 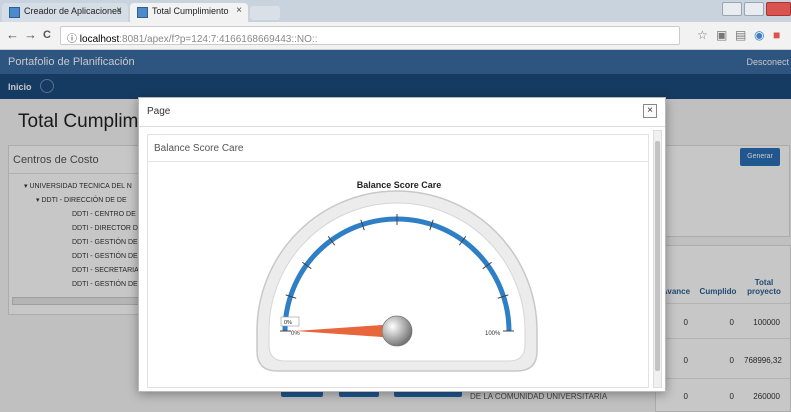 I want to click on forward-arrow-icon: →, so click(x=30, y=34).